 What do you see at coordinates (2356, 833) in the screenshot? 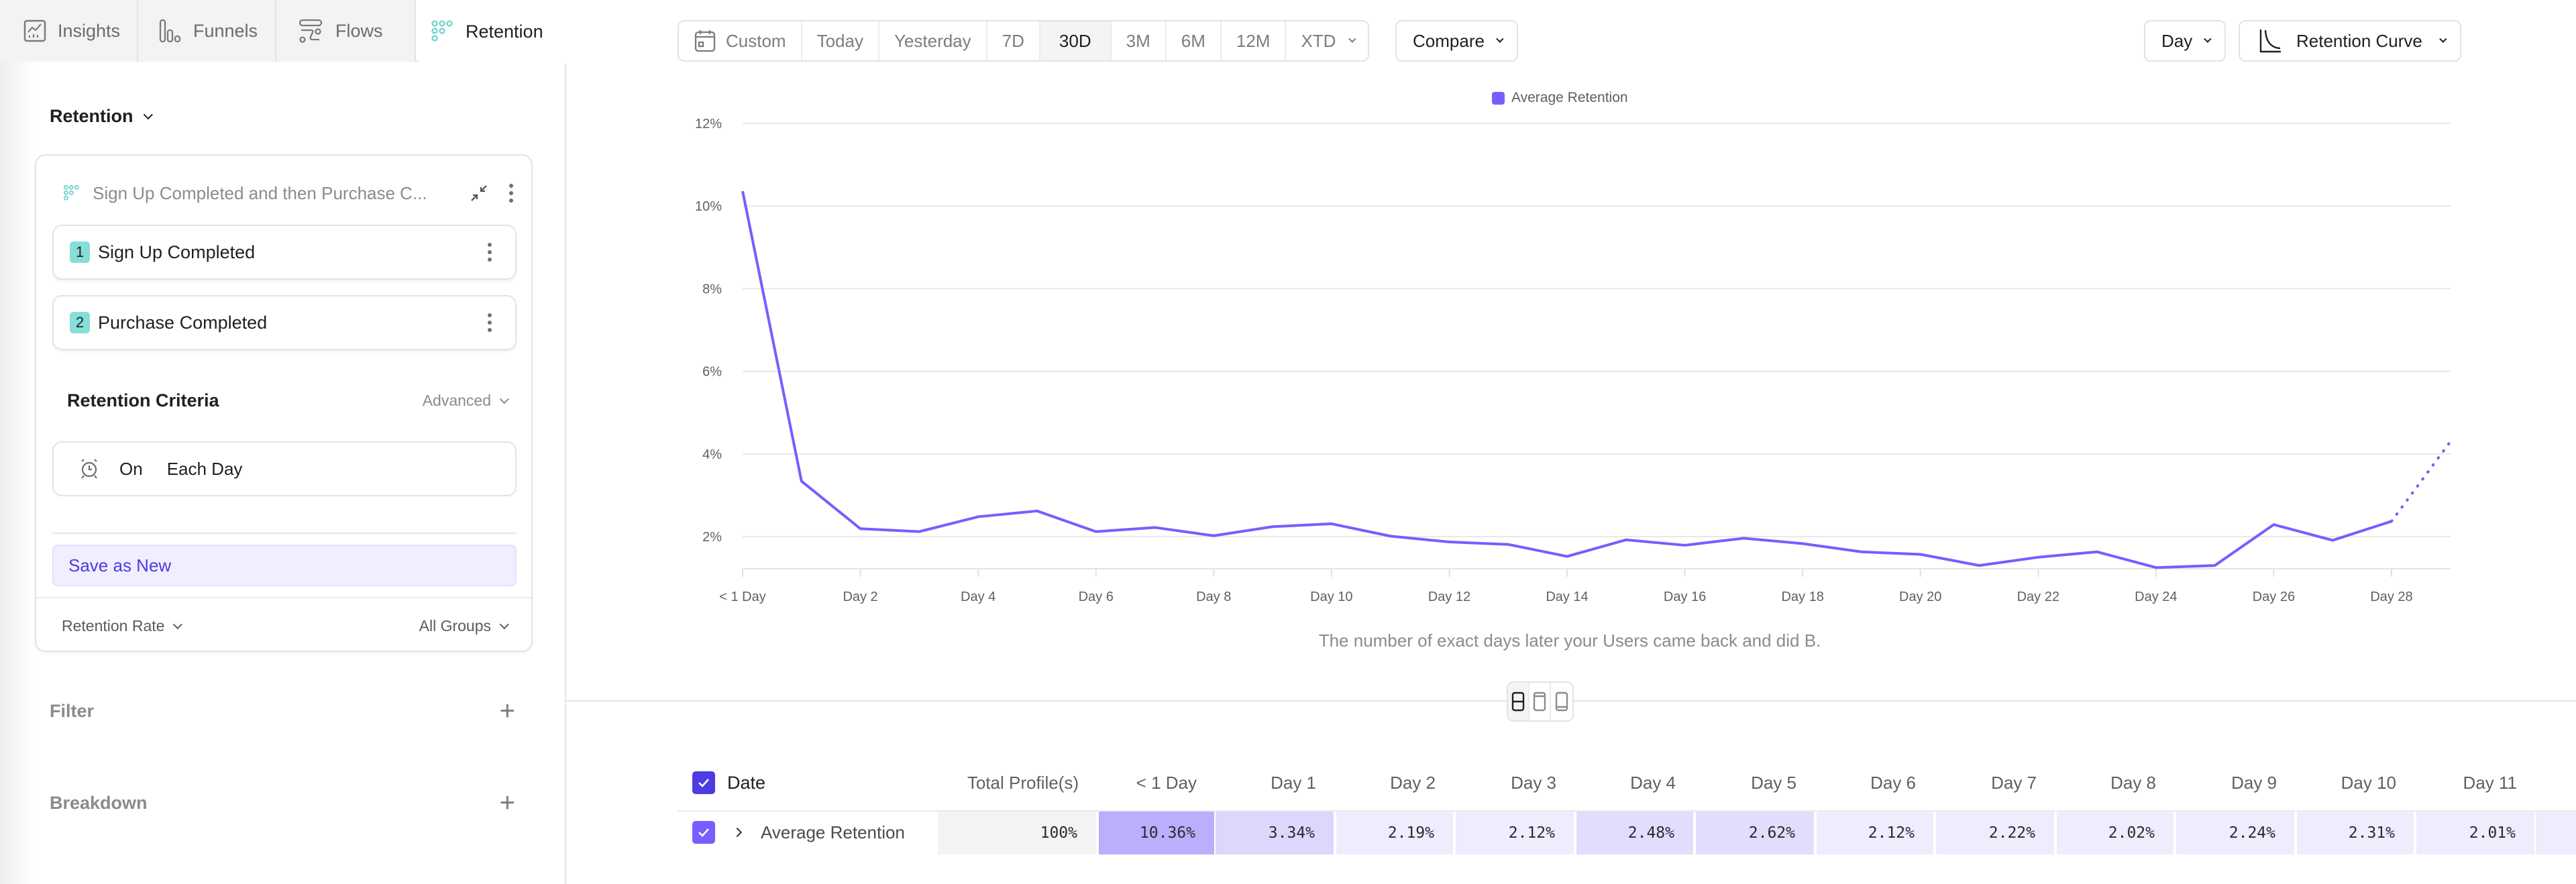
I see `retention-cell: 2.31%` at bounding box center [2356, 833].